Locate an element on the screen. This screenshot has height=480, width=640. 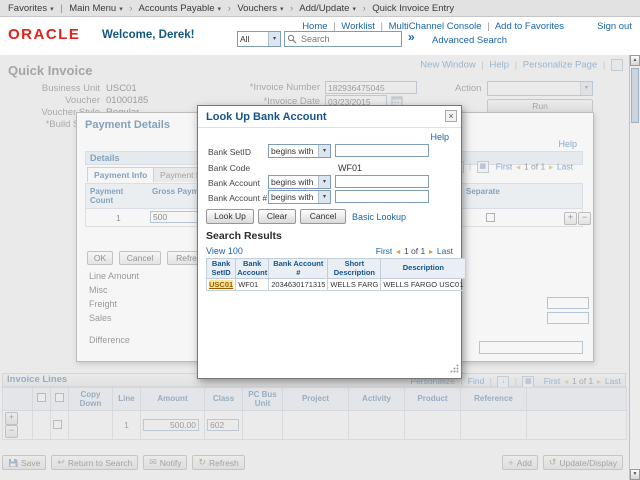
bank-setid-label: Bank SetID is located at coordinates (229, 152).